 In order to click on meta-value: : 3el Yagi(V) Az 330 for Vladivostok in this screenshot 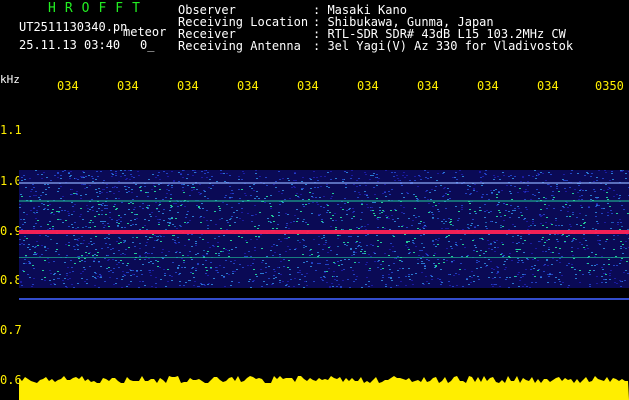, I will do `click(443, 46)`.